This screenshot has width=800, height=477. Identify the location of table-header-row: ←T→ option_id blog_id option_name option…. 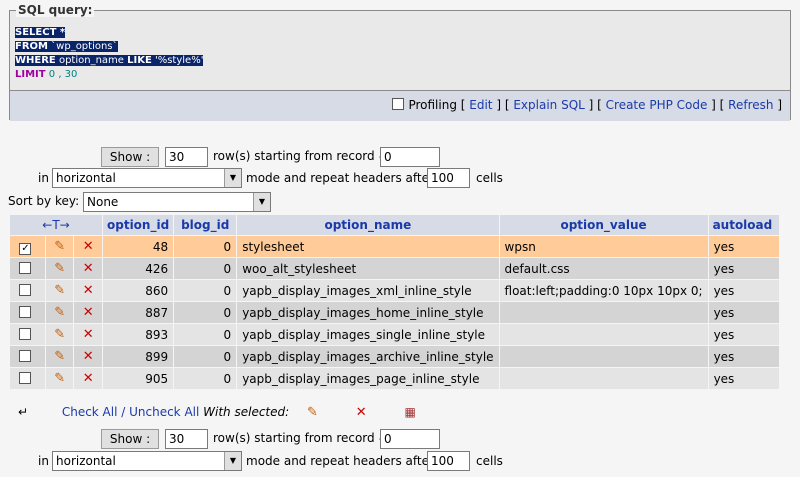
(394, 225).